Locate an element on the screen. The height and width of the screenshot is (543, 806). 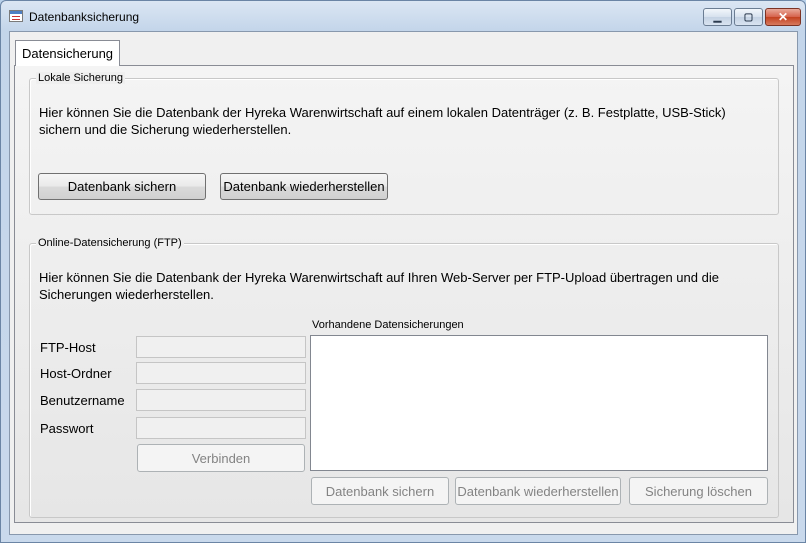
close-button: ✕ is located at coordinates (783, 17).